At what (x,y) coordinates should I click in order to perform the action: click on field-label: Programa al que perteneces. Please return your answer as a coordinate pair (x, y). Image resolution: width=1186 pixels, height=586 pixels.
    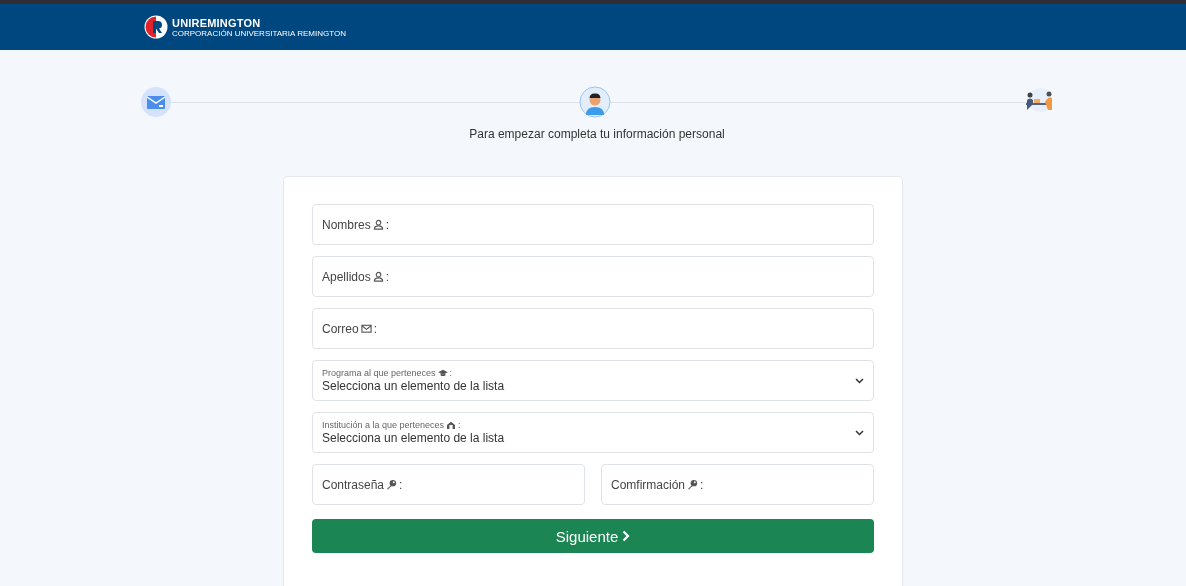
    Looking at the image, I should click on (379, 373).